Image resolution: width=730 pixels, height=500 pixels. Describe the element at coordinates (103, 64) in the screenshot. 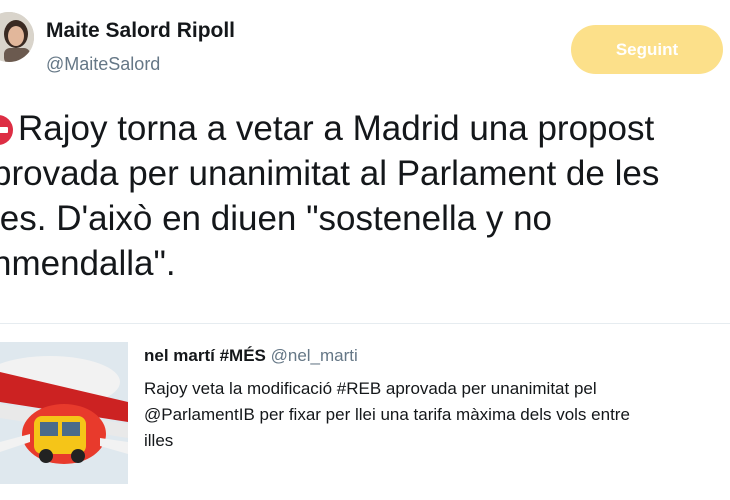

I see `author-handle: @MaiteSalord` at that location.